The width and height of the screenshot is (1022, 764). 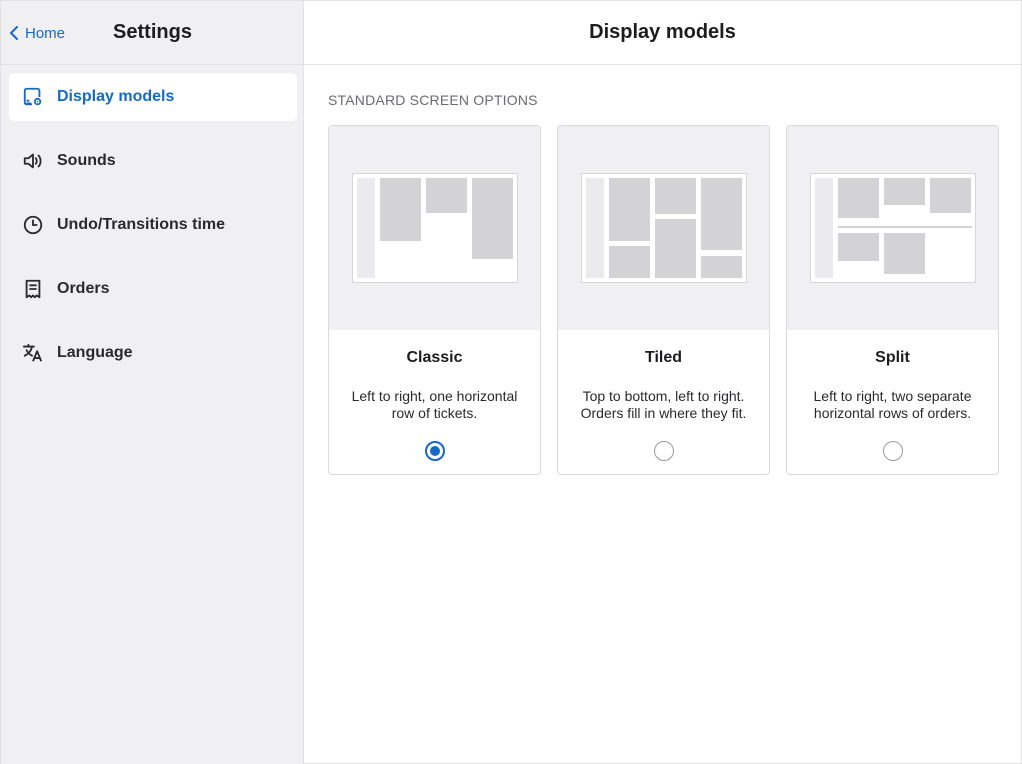 I want to click on sidebar-item-label: Sounds, so click(x=86, y=160).